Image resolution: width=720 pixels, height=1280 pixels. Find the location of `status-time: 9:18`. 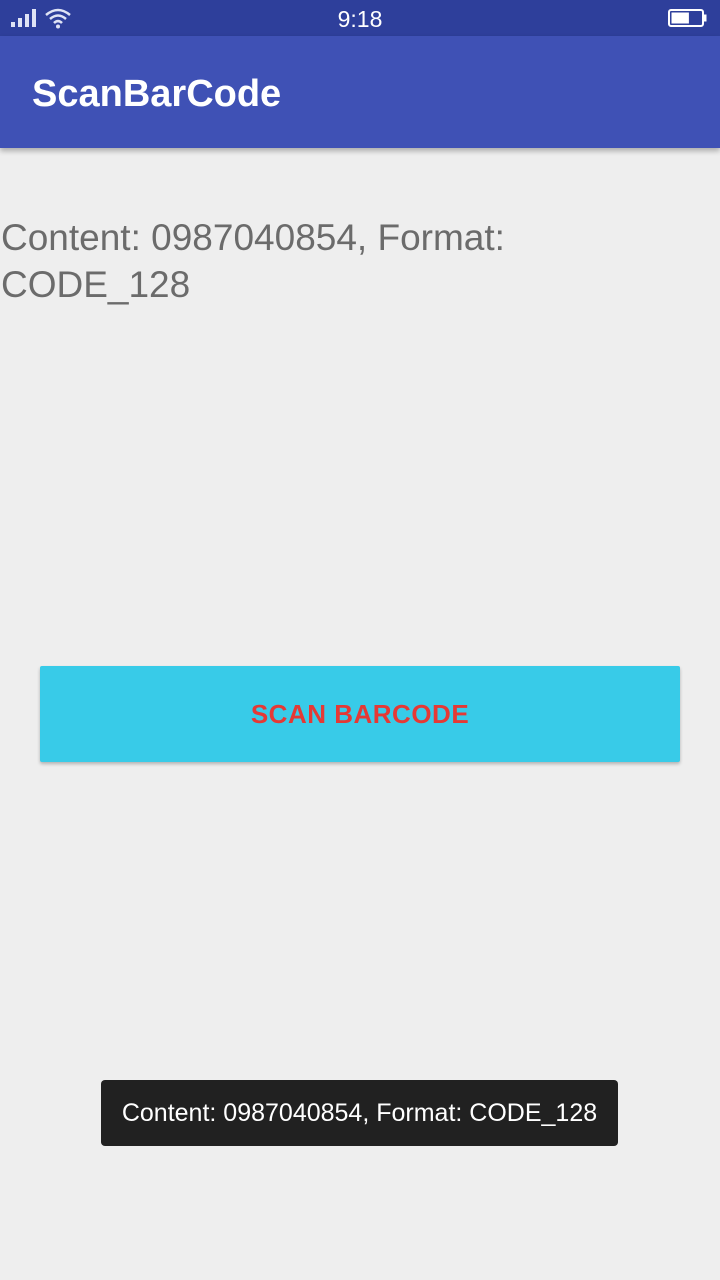

status-time: 9:18 is located at coordinates (360, 19).